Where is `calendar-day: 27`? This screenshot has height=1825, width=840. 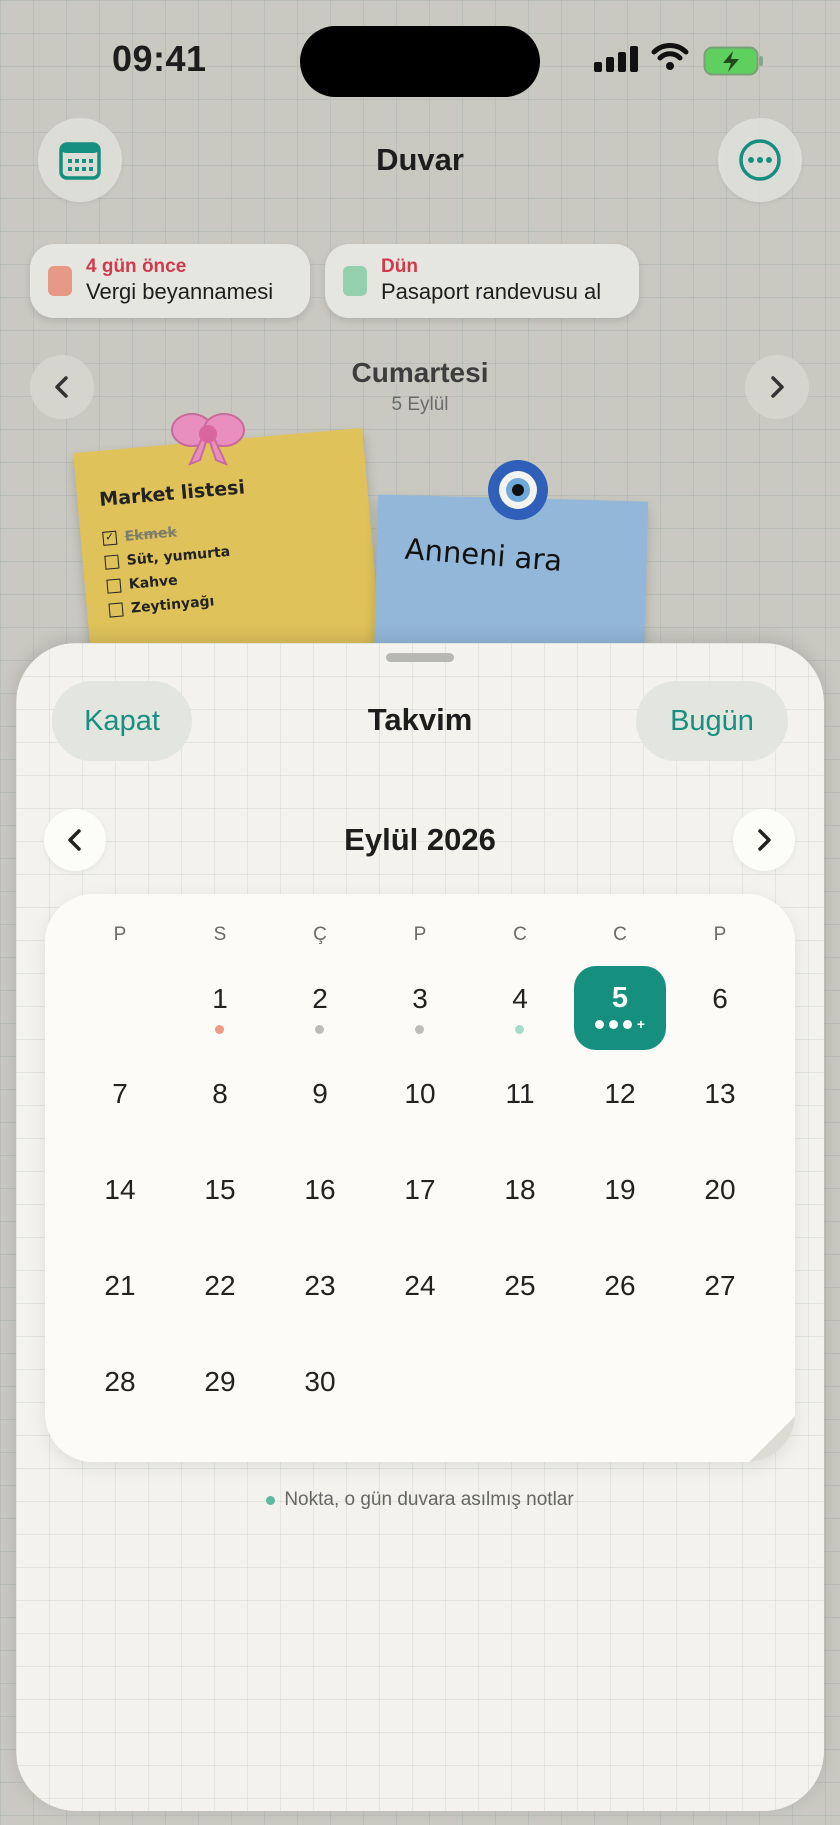 calendar-day: 27 is located at coordinates (720, 1286).